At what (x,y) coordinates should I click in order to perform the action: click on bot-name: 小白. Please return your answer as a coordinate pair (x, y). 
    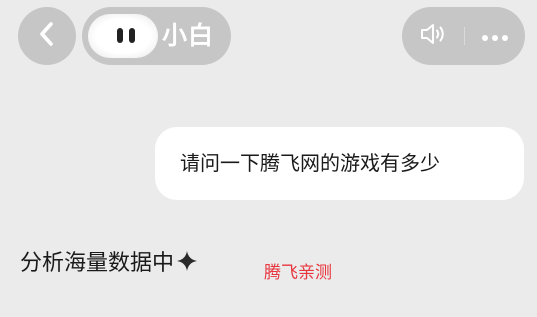
    Looking at the image, I should click on (188, 35).